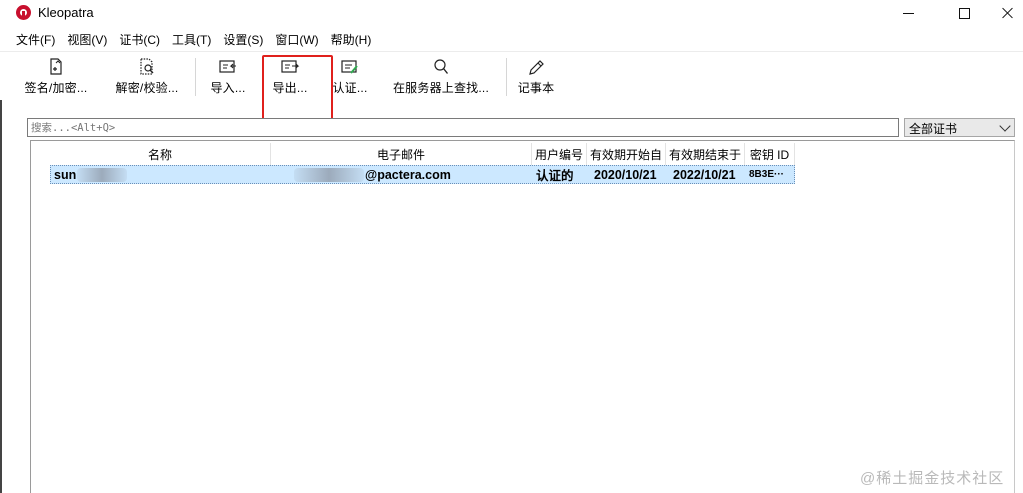 Image resolution: width=1023 pixels, height=493 pixels. What do you see at coordinates (329, 174) in the screenshot?
I see `redacted-email-blur` at bounding box center [329, 174].